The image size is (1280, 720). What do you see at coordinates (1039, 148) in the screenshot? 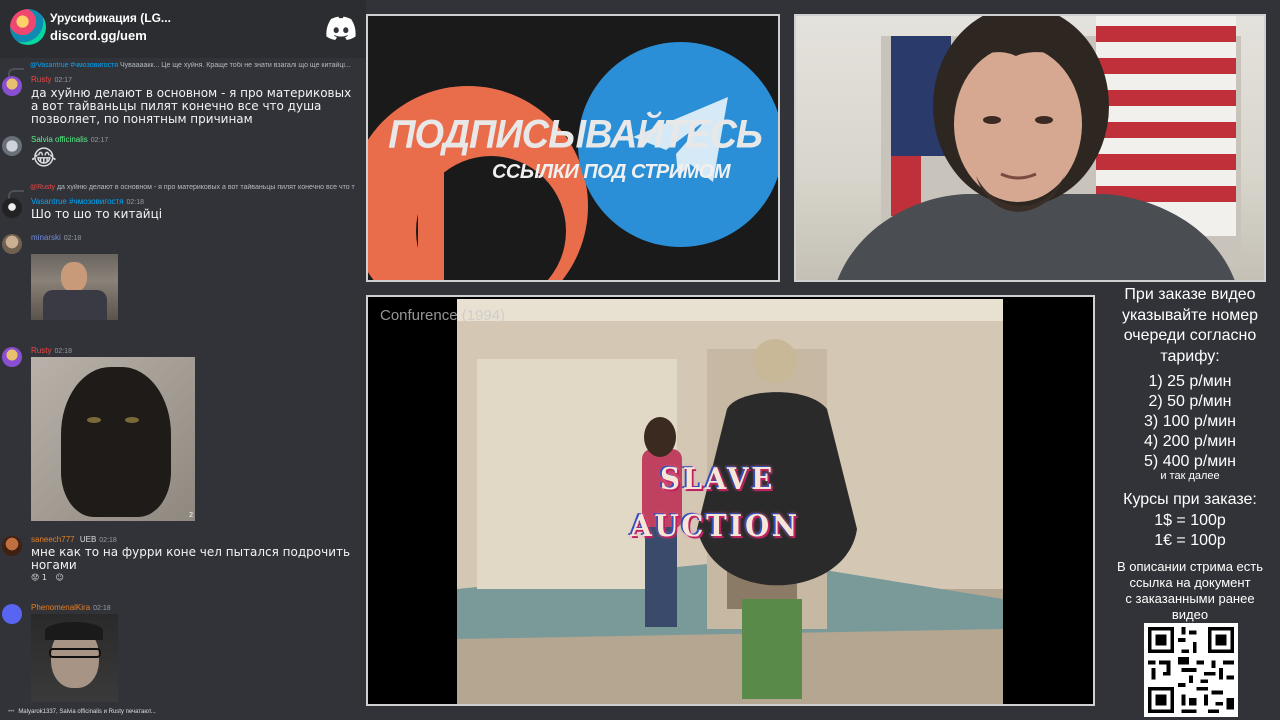
I see `webcam-scene` at bounding box center [1039, 148].